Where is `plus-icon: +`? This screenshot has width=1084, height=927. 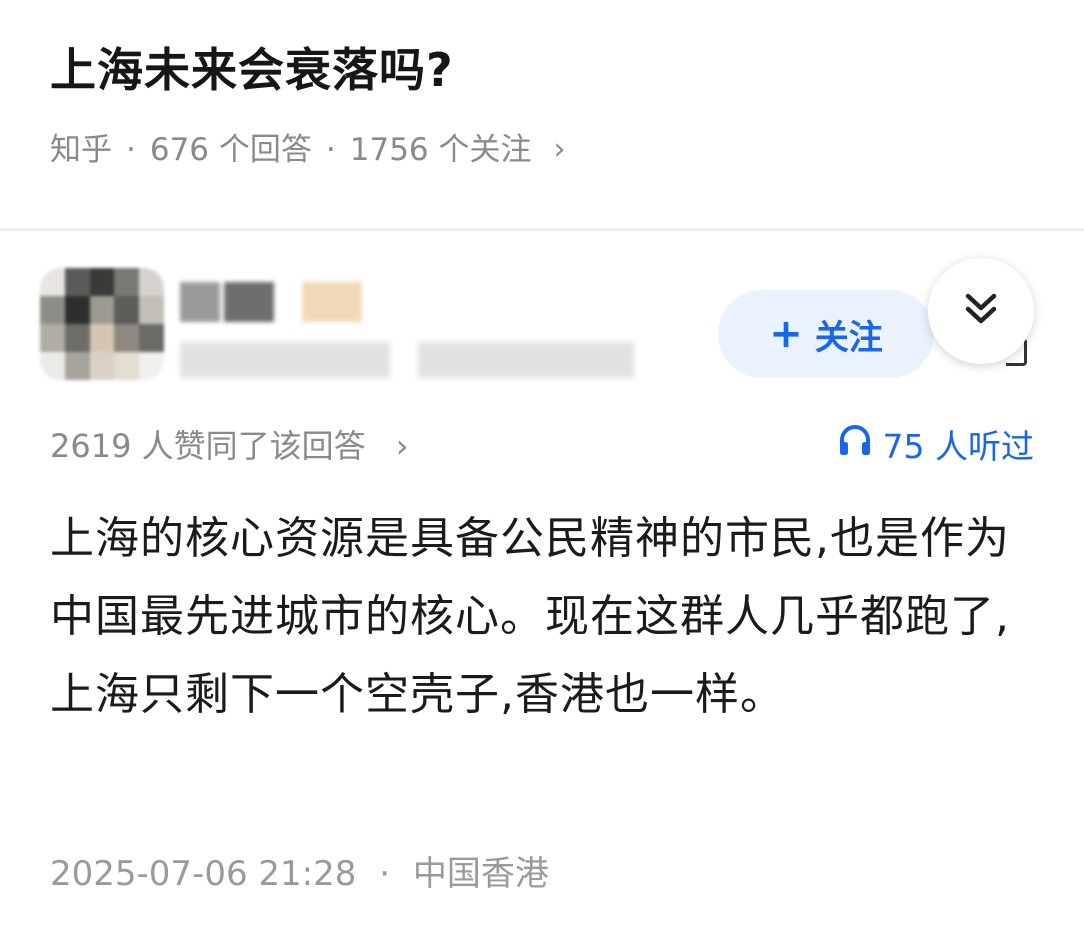 plus-icon: + is located at coordinates (786, 334).